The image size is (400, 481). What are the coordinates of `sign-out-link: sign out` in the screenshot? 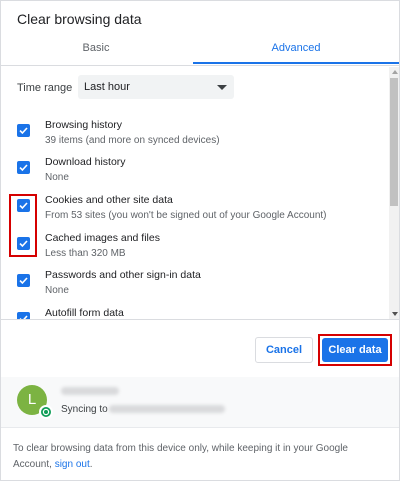 It's located at (72, 464).